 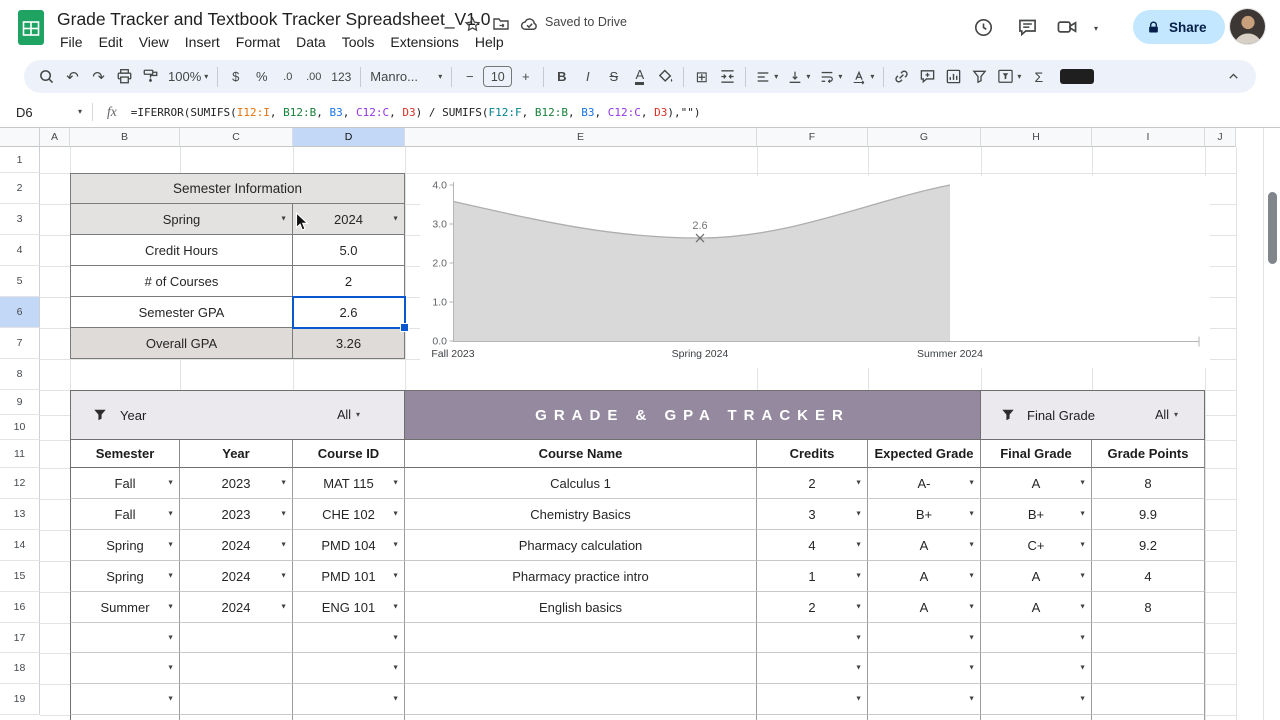 I want to click on cell-G19: ▼, so click(x=924, y=699).